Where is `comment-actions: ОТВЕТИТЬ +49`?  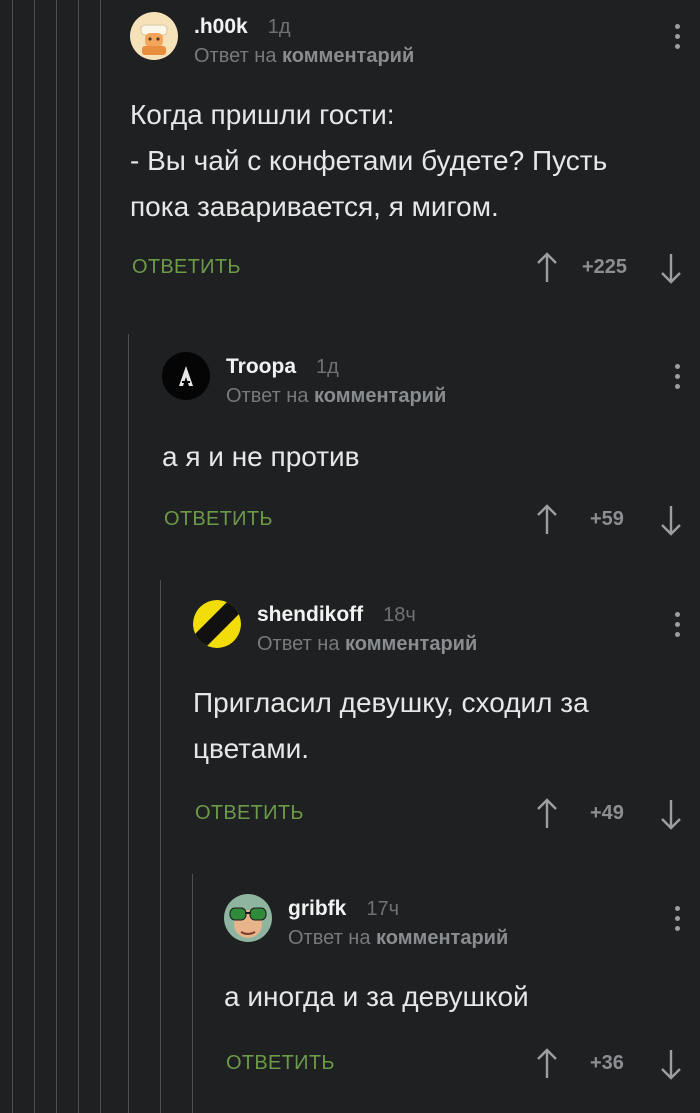
comment-actions: ОТВЕТИТЬ +49 is located at coordinates (446, 814).